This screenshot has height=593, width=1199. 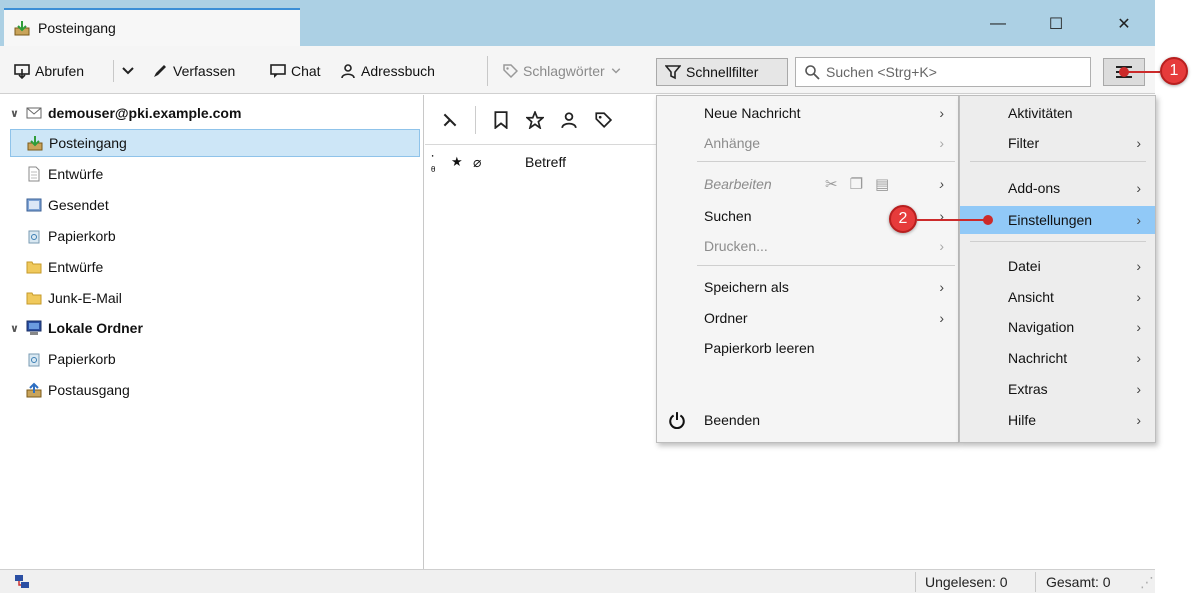 What do you see at coordinates (1147, 582) in the screenshot?
I see `resize-grip-icon: ⋰` at bounding box center [1147, 582].